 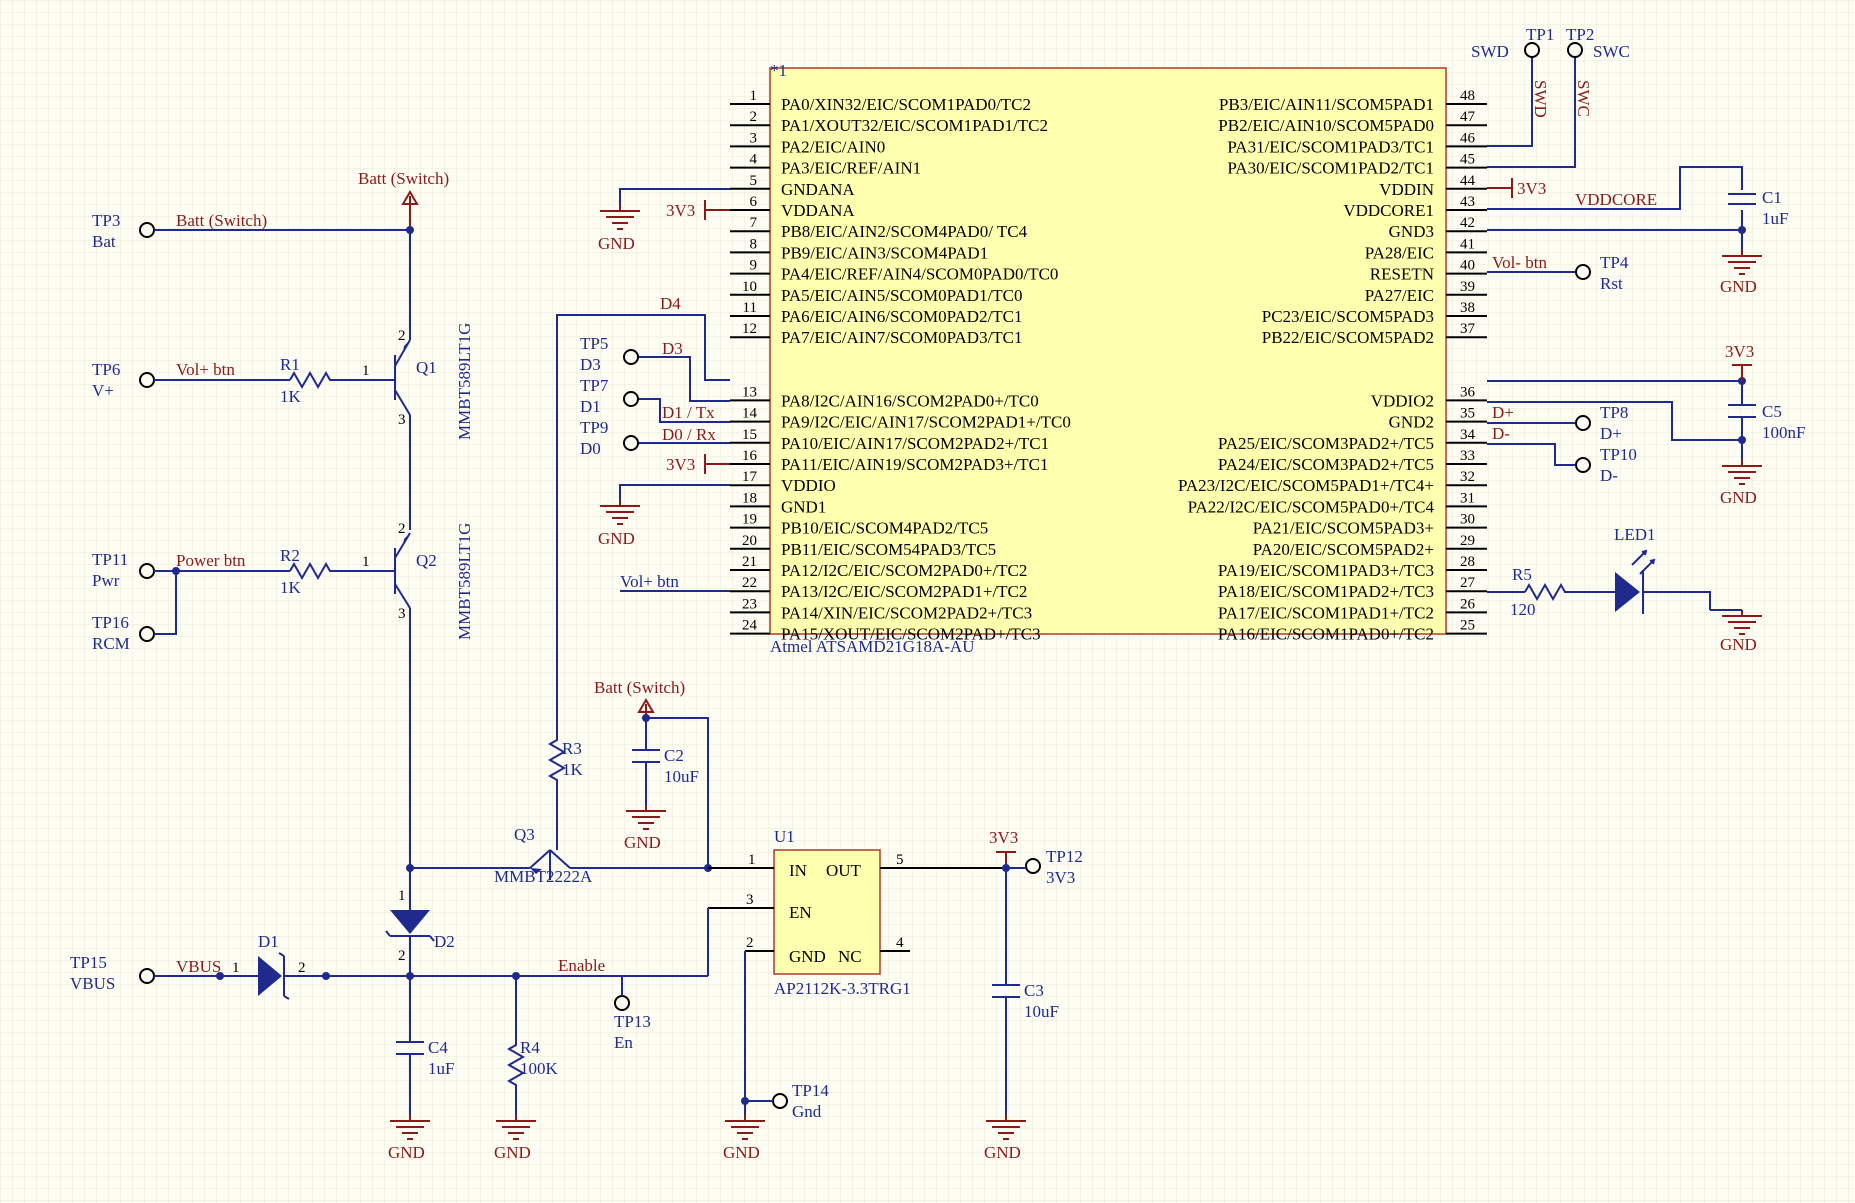 I want to click on pin-name: PB3/EIC/AIN11/SCOM5PAD1, so click(x=1326, y=104).